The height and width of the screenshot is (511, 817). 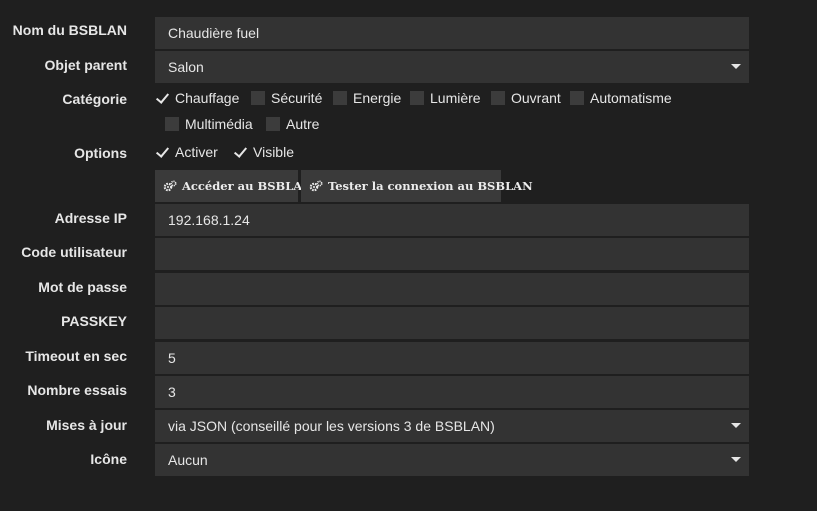 I want to click on category-checkbox-energie: Energie, so click(x=367, y=98).